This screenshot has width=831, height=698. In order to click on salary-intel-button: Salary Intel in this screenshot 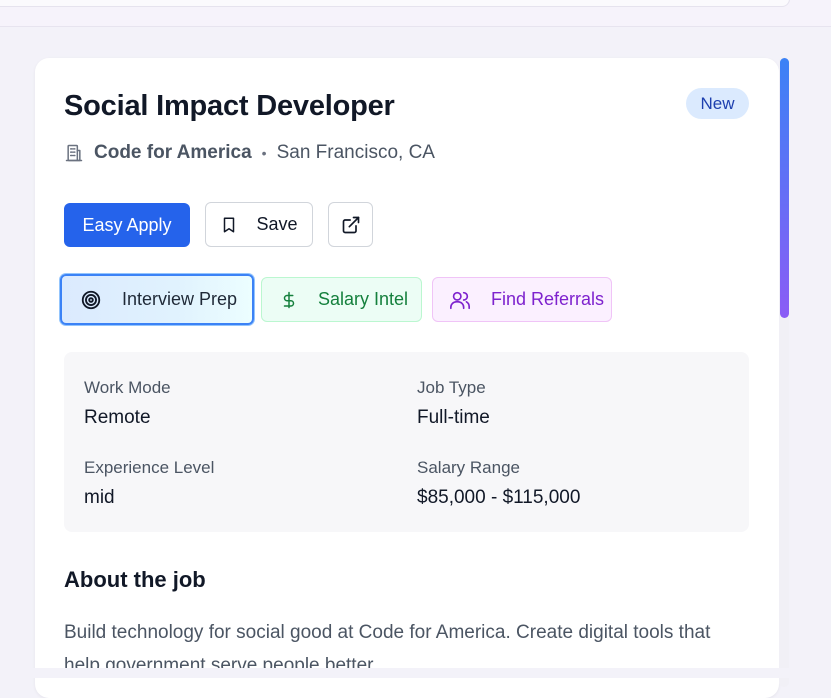, I will do `click(341, 299)`.